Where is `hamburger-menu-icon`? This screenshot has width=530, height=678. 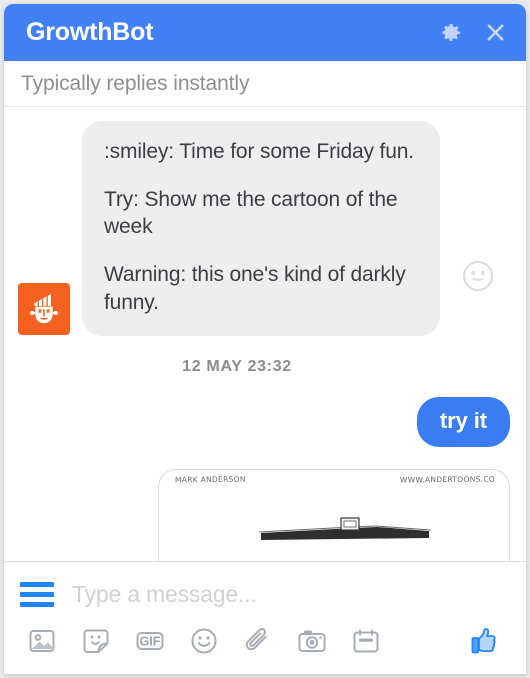
hamburger-menu-icon is located at coordinates (37, 594).